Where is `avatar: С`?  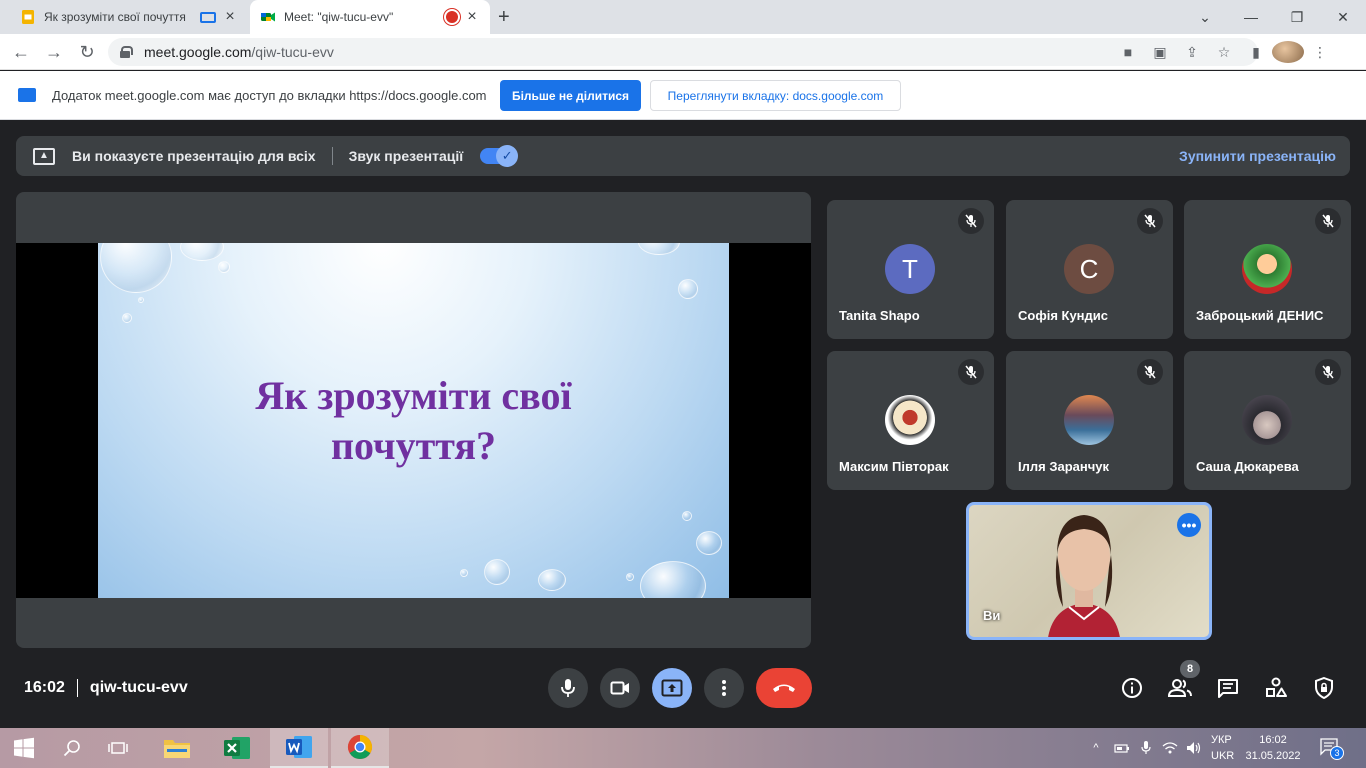 avatar: С is located at coordinates (1089, 269).